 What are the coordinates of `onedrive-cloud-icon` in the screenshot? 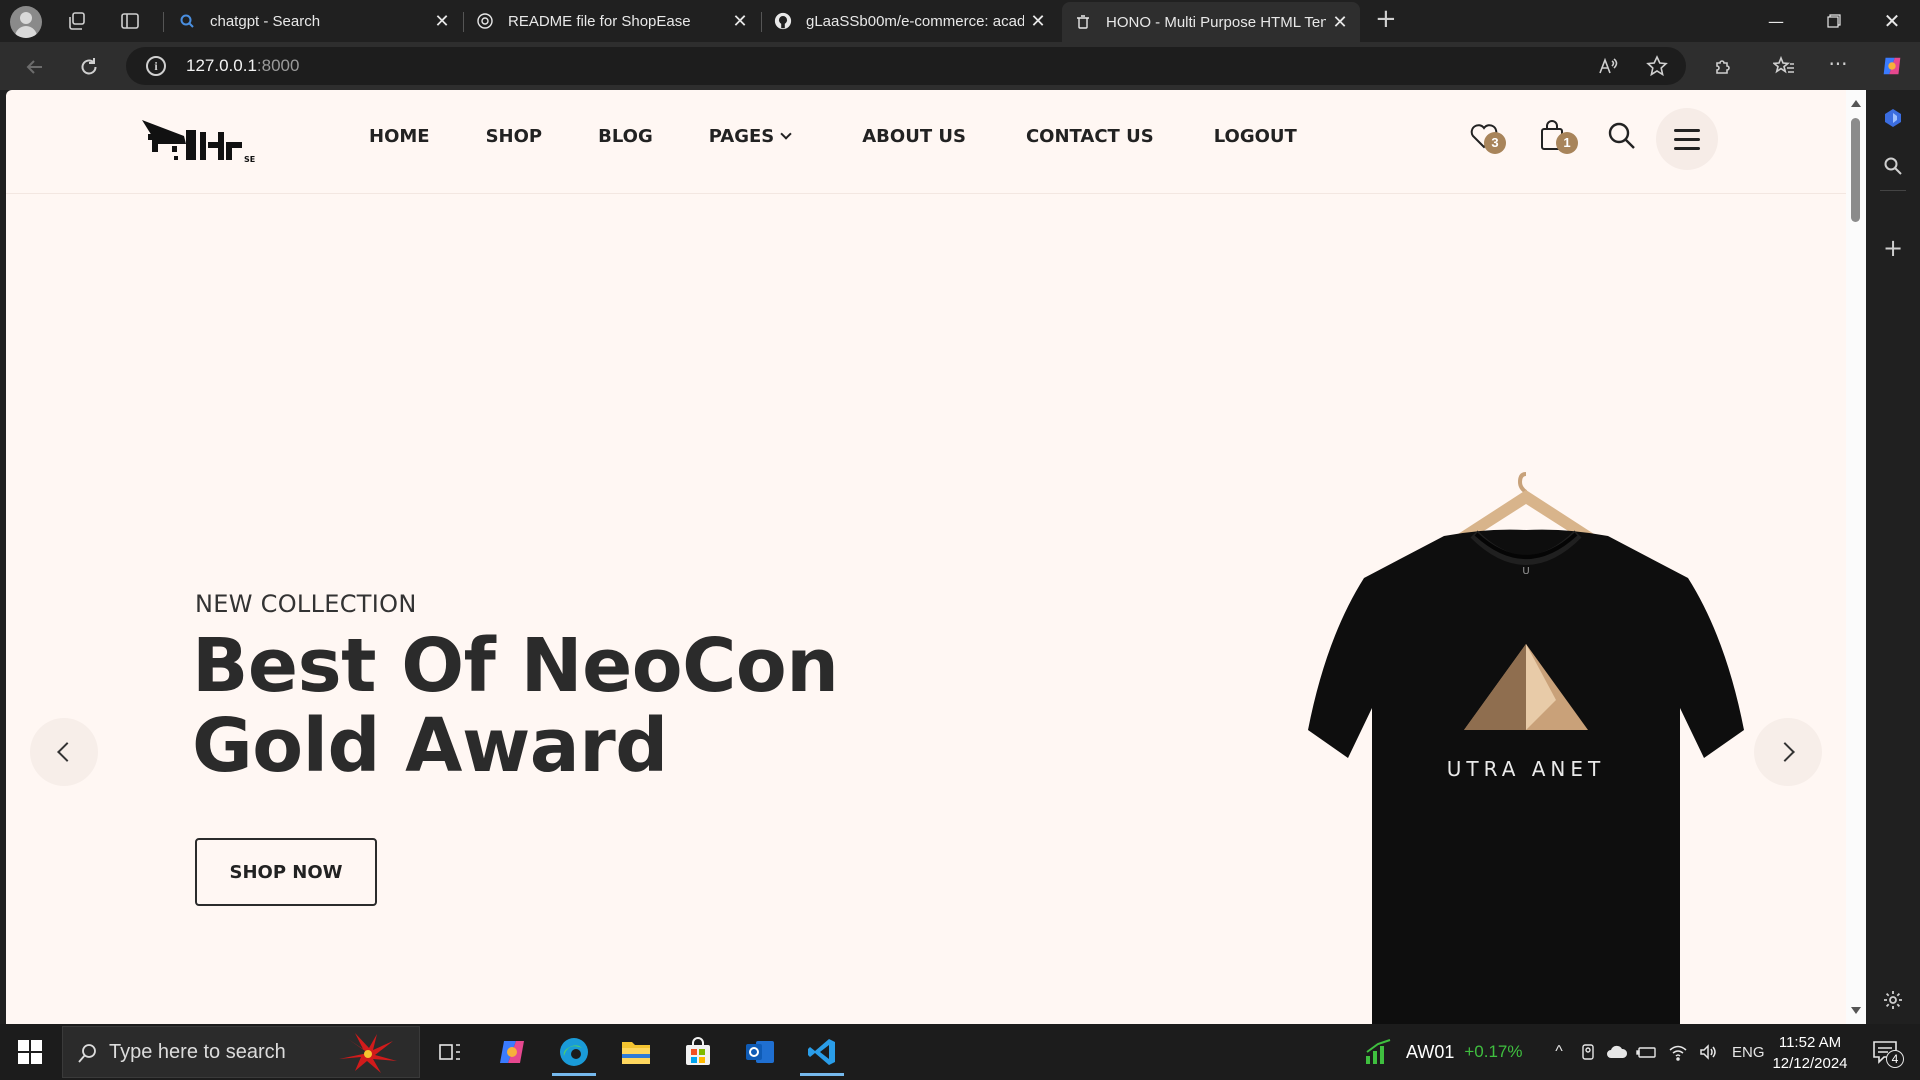 It's located at (1617, 1052).